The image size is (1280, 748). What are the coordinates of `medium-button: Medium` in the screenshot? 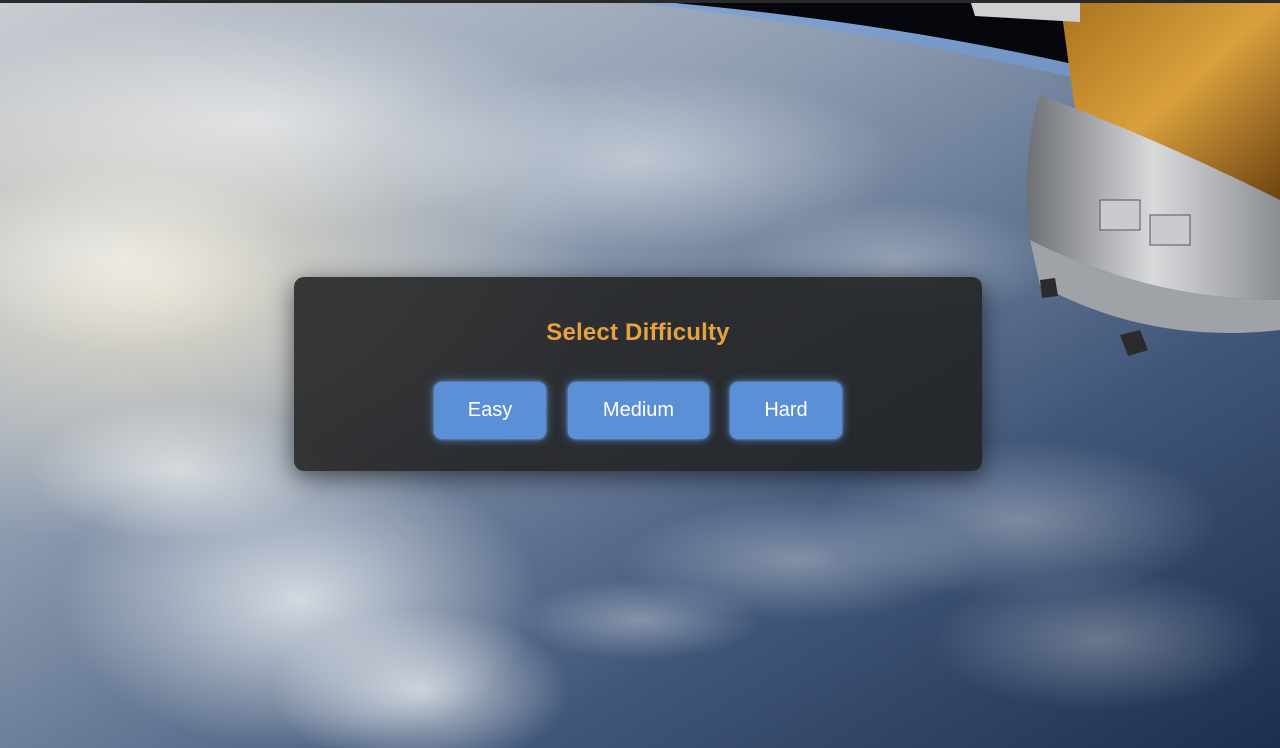 It's located at (638, 410).